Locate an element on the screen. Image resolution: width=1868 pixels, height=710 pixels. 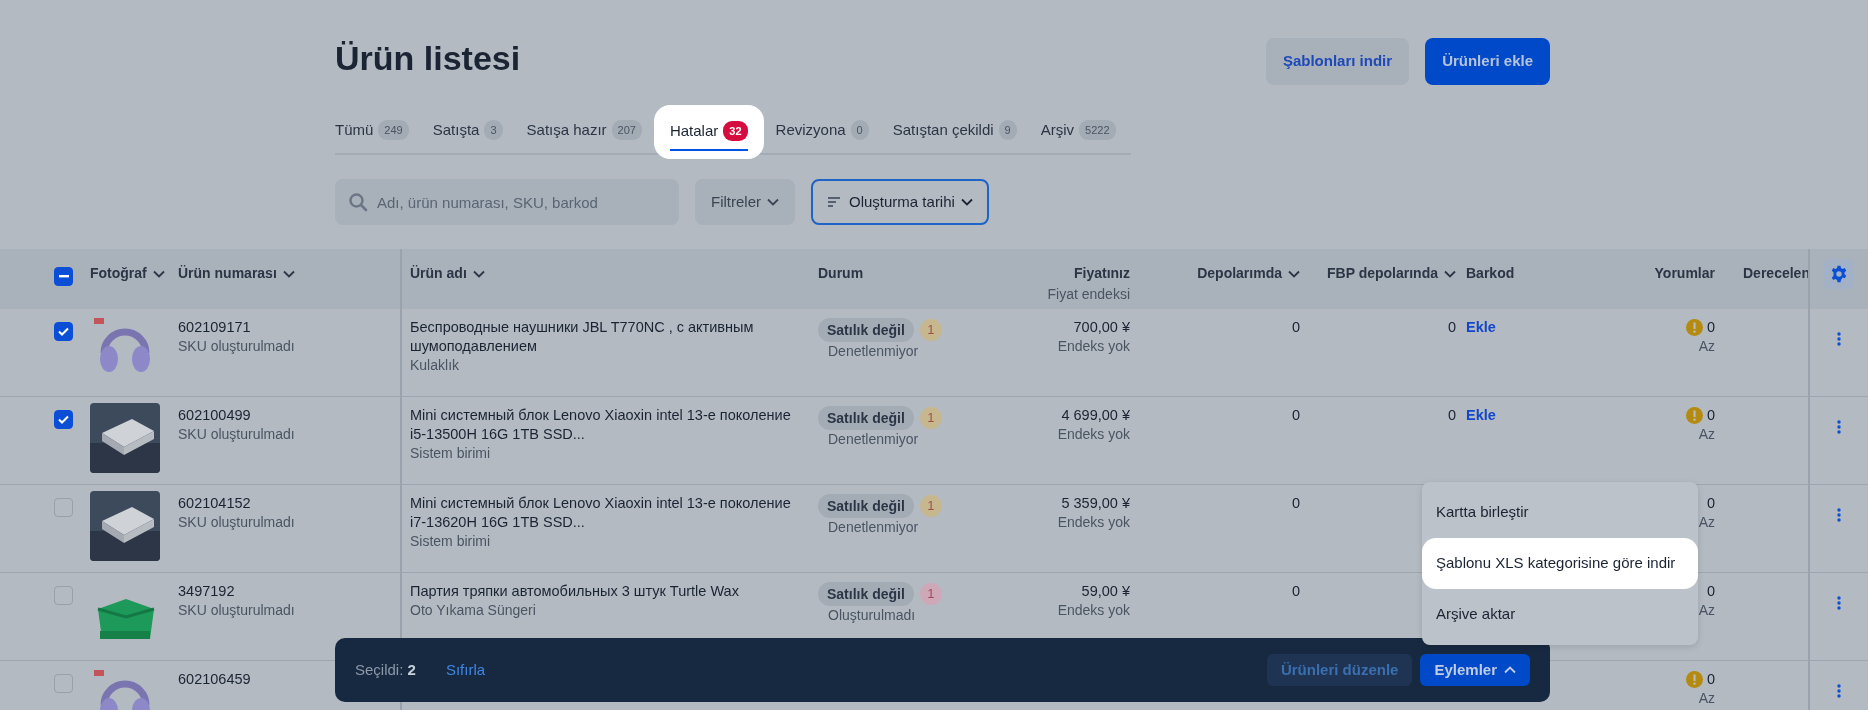
tab: Satışa hazır 207 is located at coordinates (584, 130).